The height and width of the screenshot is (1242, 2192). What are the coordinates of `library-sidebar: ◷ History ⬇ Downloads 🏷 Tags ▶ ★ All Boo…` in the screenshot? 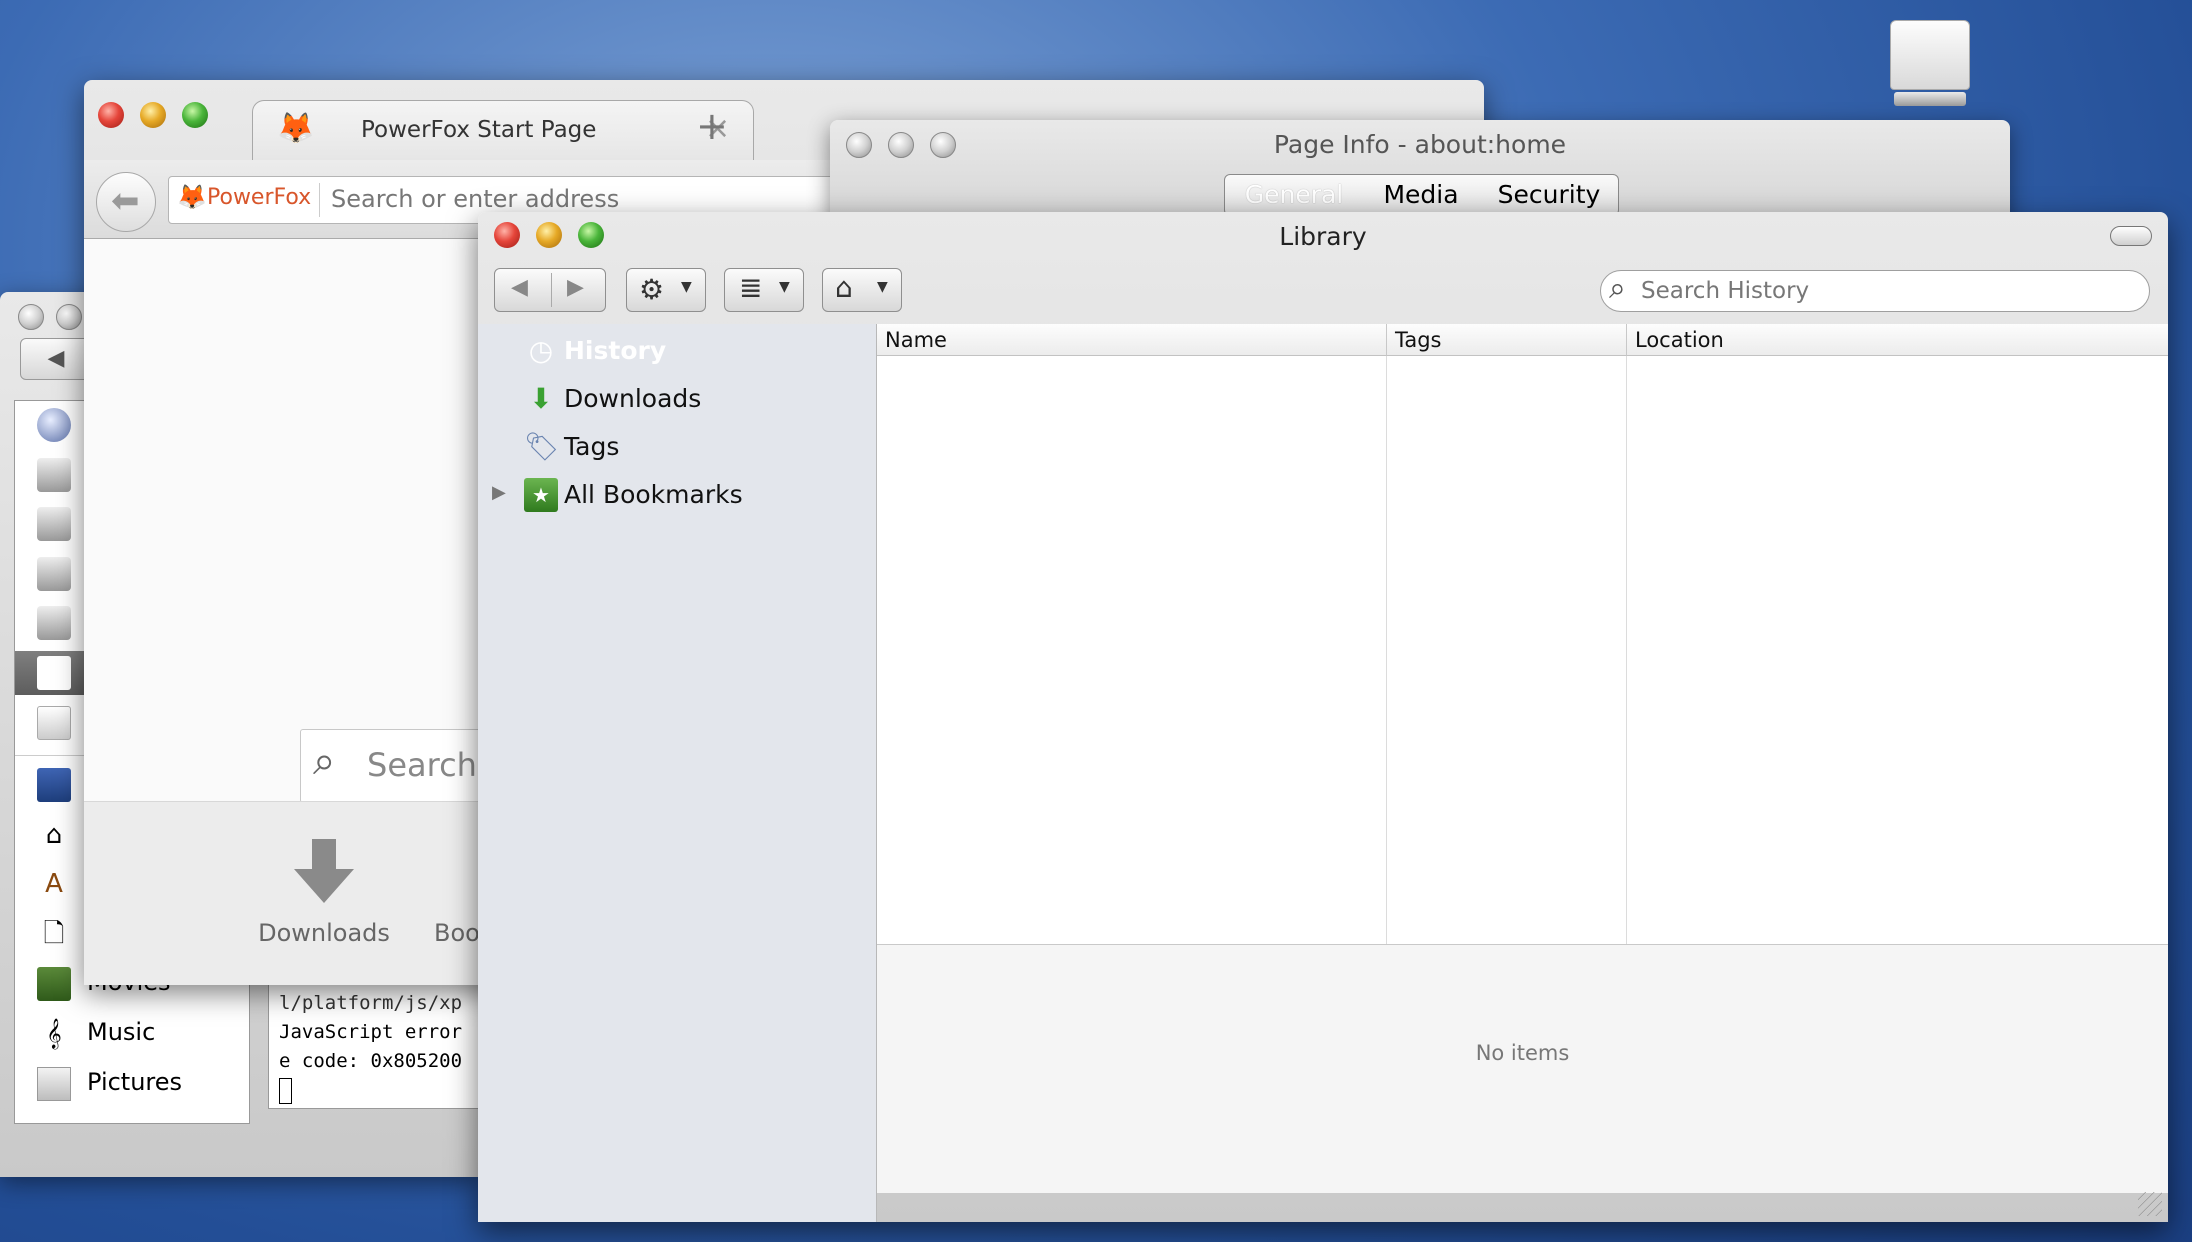 It's located at (677, 773).